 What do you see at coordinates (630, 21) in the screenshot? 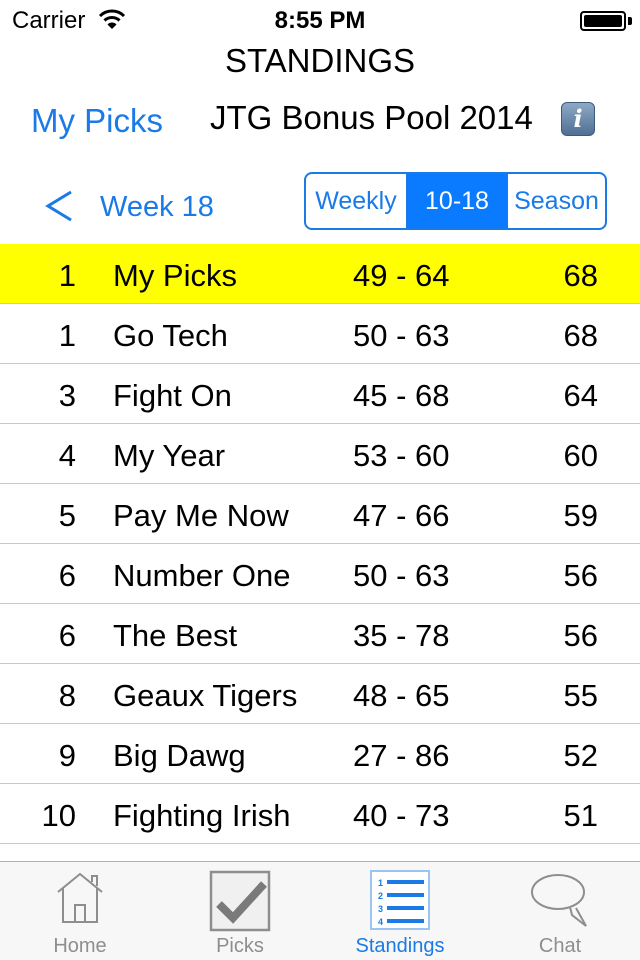
I see `battery-nub` at bounding box center [630, 21].